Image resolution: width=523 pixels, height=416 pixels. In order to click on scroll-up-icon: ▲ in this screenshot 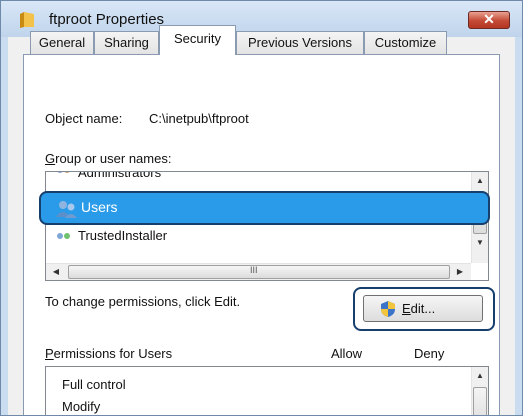, I will do `click(480, 180)`.